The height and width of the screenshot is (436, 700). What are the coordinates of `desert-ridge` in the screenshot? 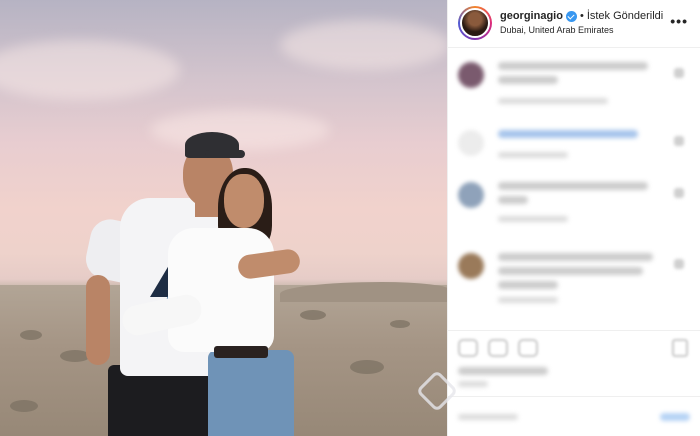 It's located at (363, 292).